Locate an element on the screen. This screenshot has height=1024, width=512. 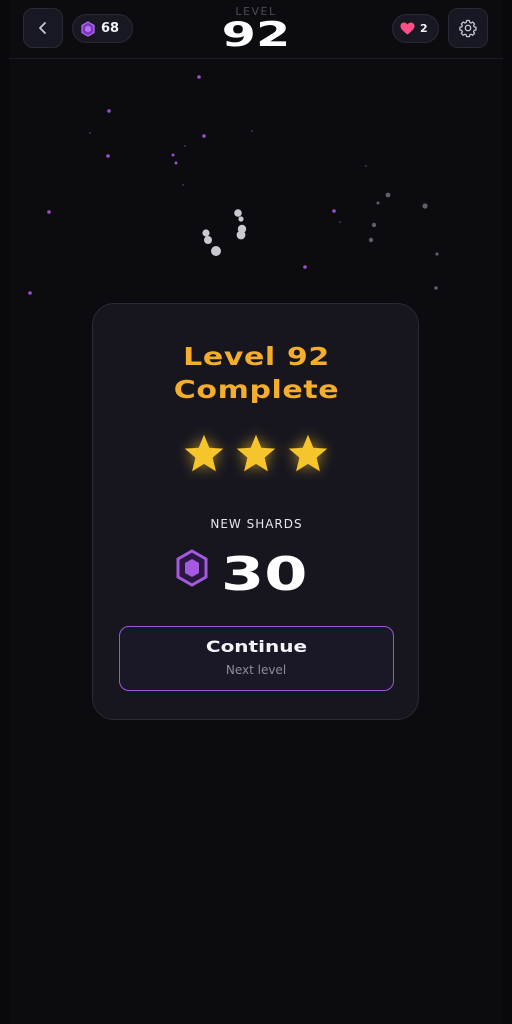
title-line-1: Level 92 is located at coordinates (256, 356).